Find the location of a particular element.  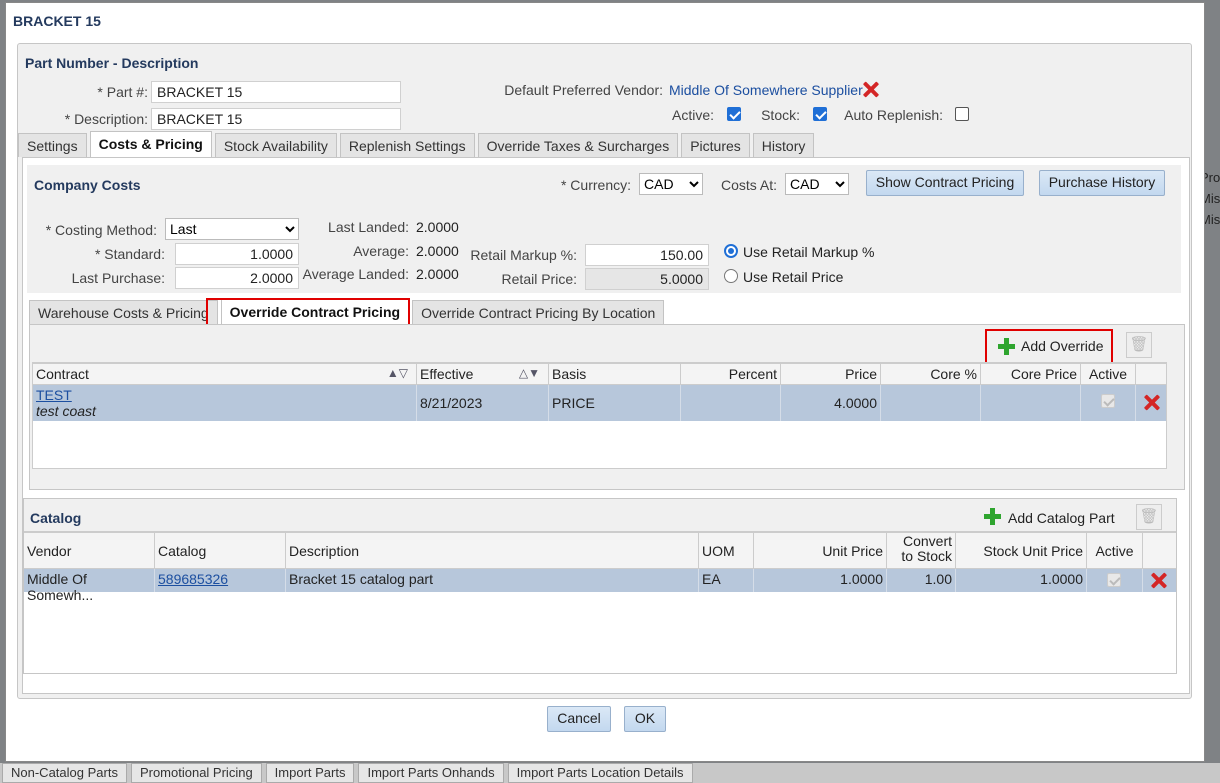

cell-basis: PRICE is located at coordinates (615, 403).